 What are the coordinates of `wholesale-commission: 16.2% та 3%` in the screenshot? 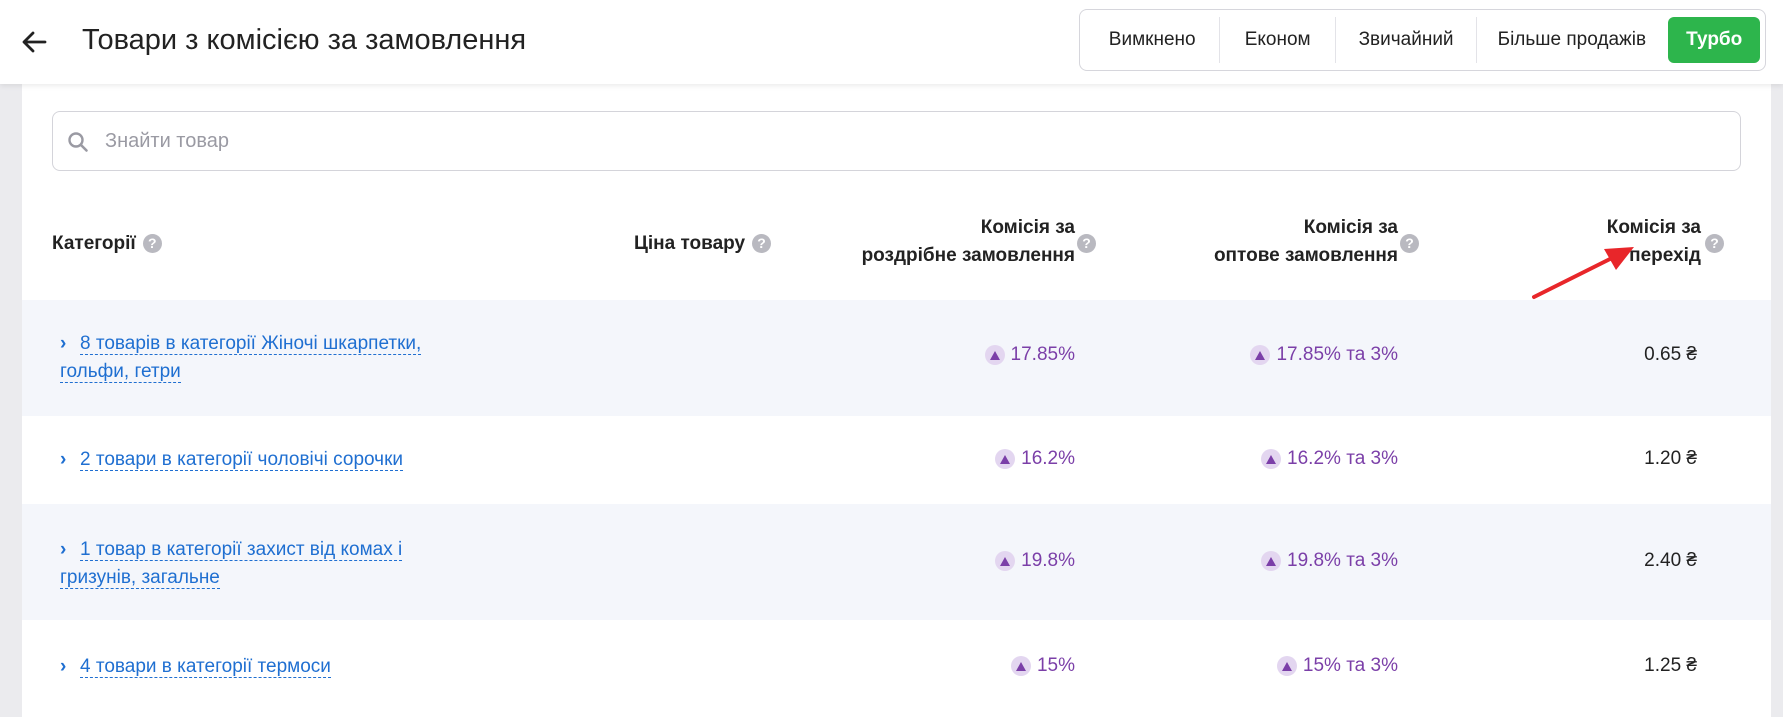 It's located at (1329, 459).